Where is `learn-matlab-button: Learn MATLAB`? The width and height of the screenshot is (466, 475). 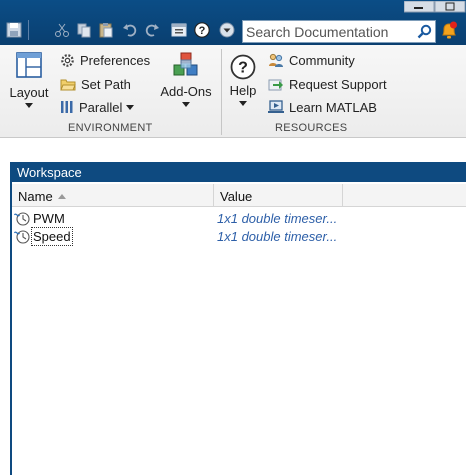 learn-matlab-button: Learn MATLAB is located at coordinates (322, 107).